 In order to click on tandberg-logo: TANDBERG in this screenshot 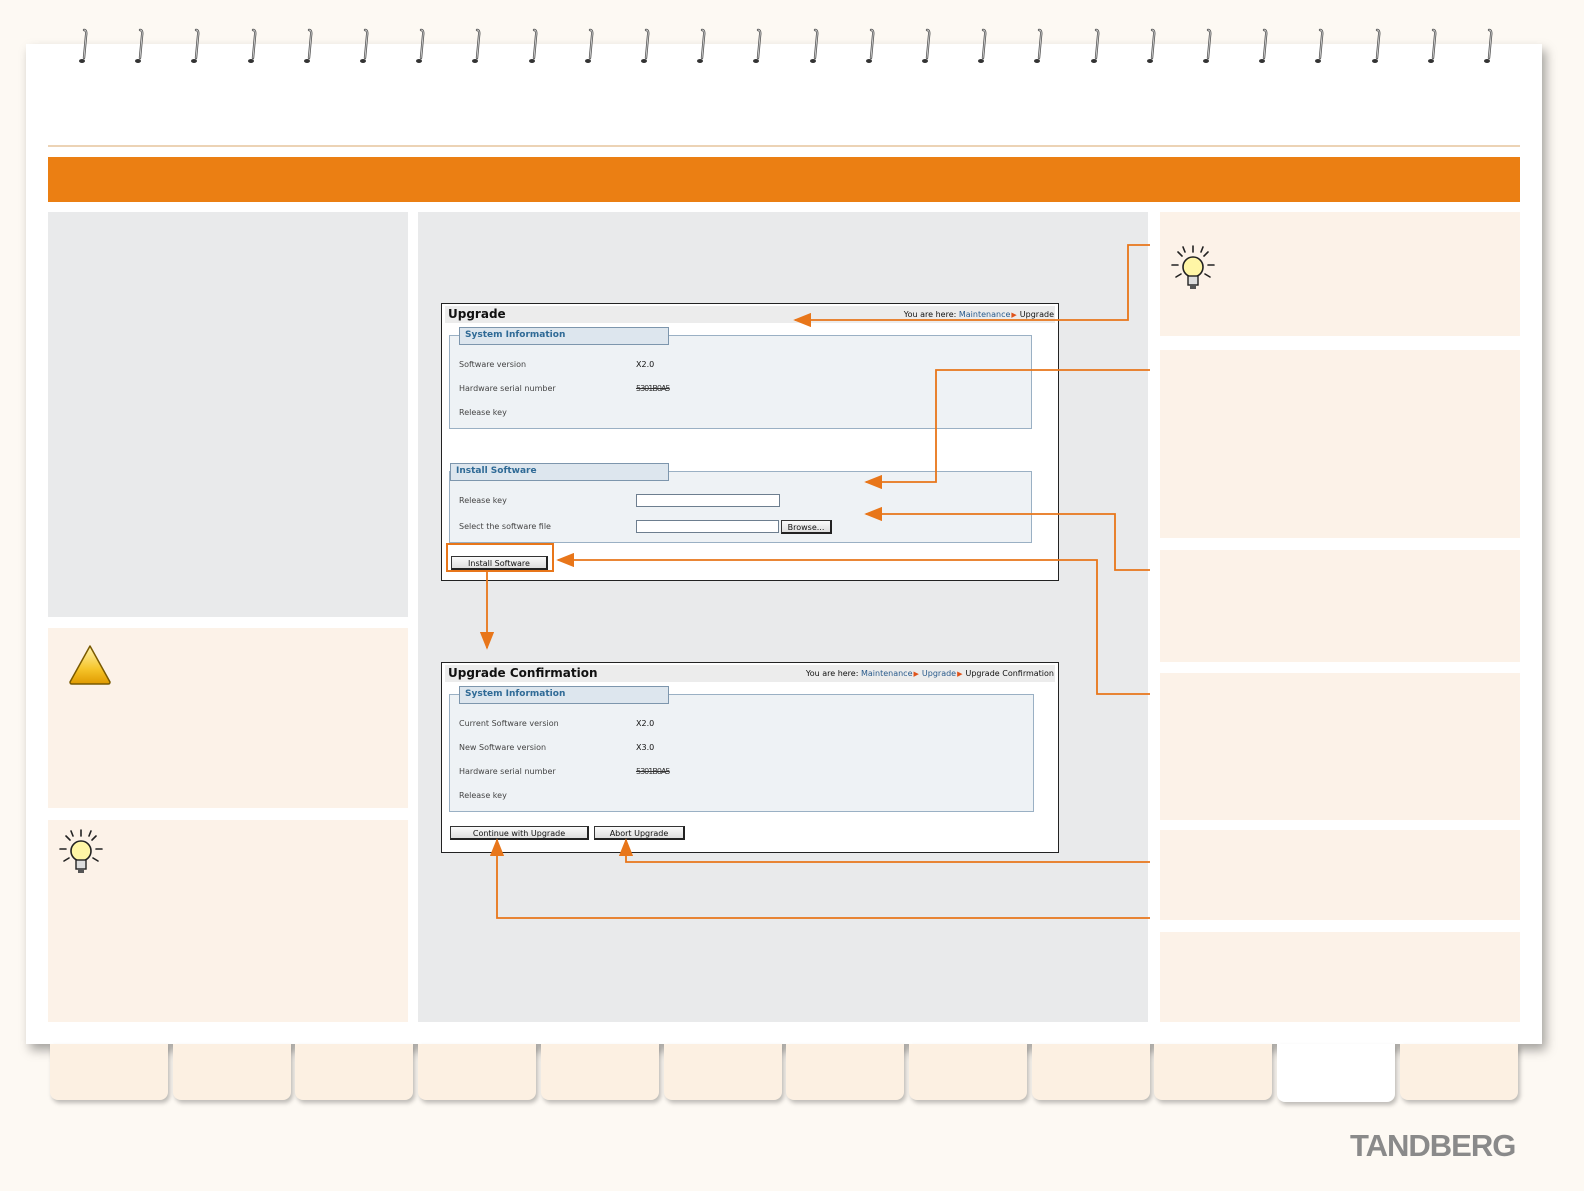, I will do `click(1433, 1145)`.